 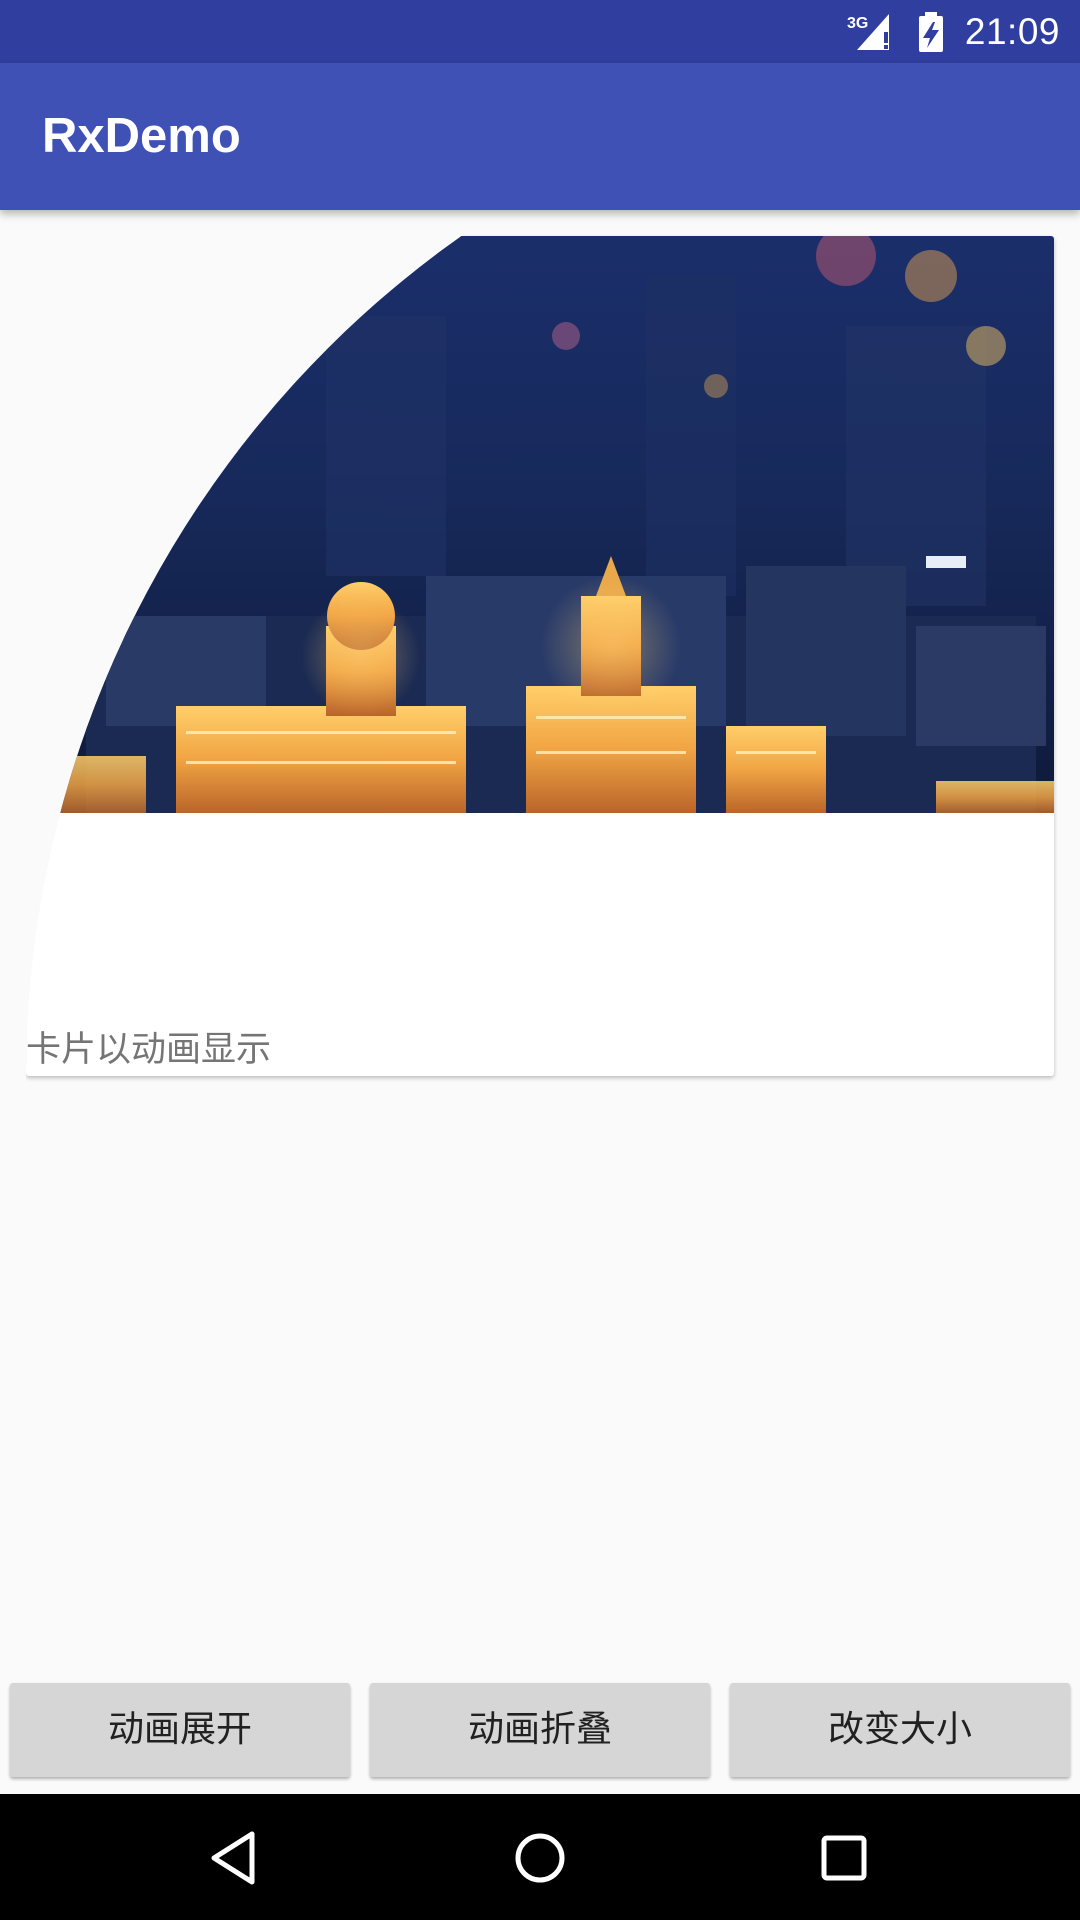 I want to click on status-time: 21:09, so click(x=1012, y=31).